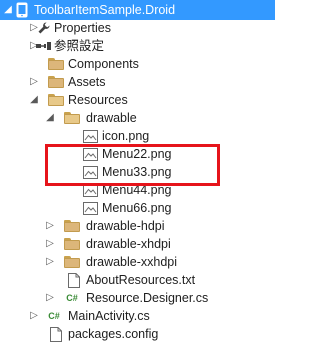 This screenshot has width=320, height=344. What do you see at coordinates (82, 28) in the screenshot?
I see `tree-item-label: Properties` at bounding box center [82, 28].